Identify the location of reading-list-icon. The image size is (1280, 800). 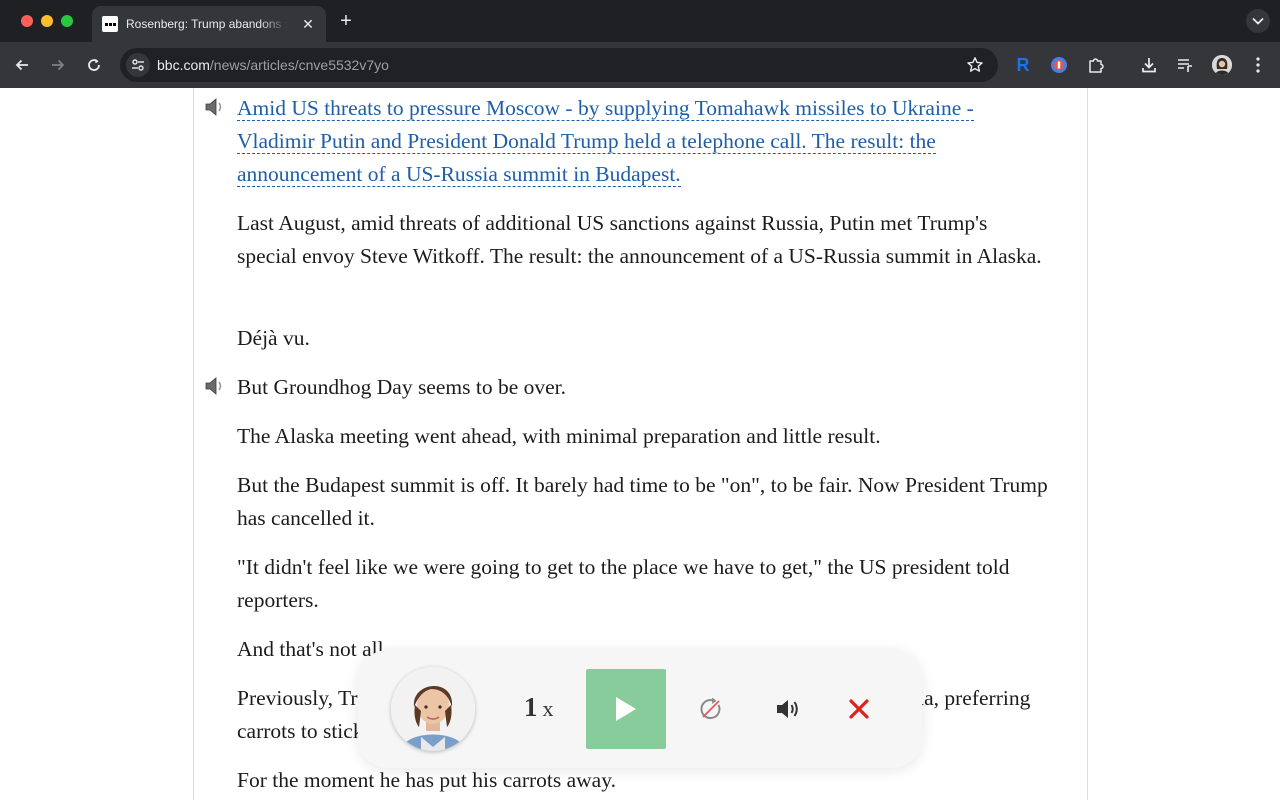
(1185, 65).